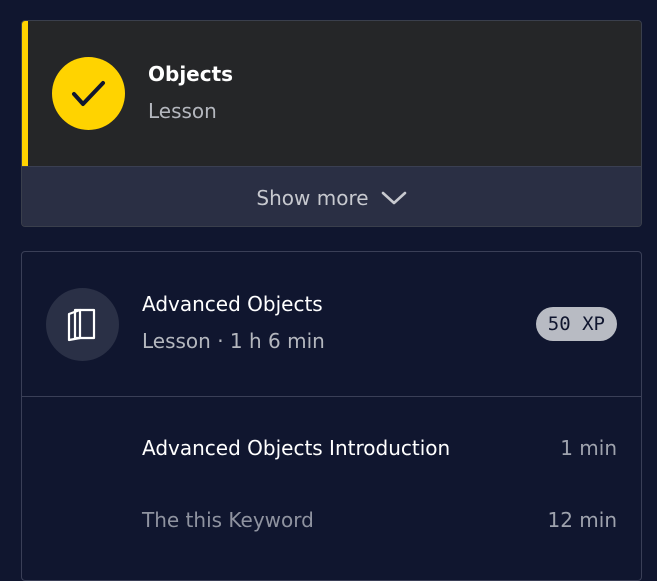  Describe the element at coordinates (576, 324) in the screenshot. I see `xp-badge: 50 XP` at that location.